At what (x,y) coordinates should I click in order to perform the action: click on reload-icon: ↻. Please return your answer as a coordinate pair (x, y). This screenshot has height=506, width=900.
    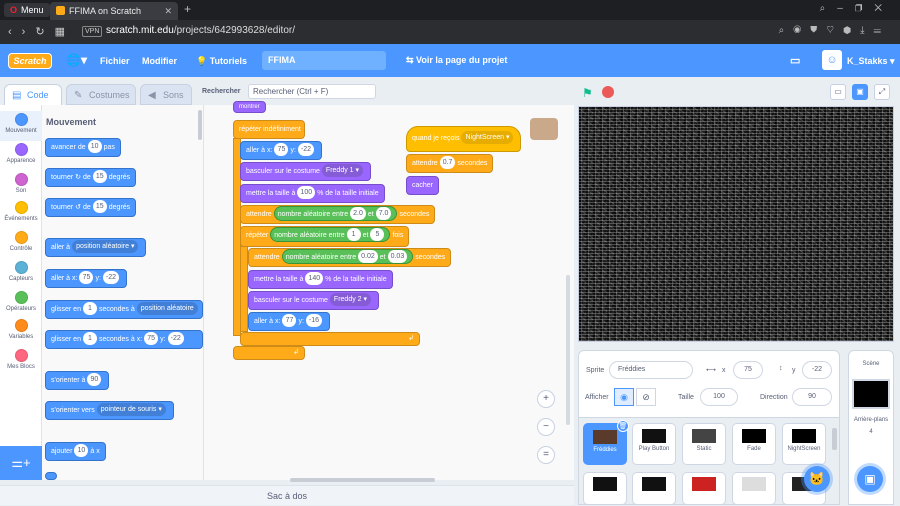
    Looking at the image, I should click on (44, 32).